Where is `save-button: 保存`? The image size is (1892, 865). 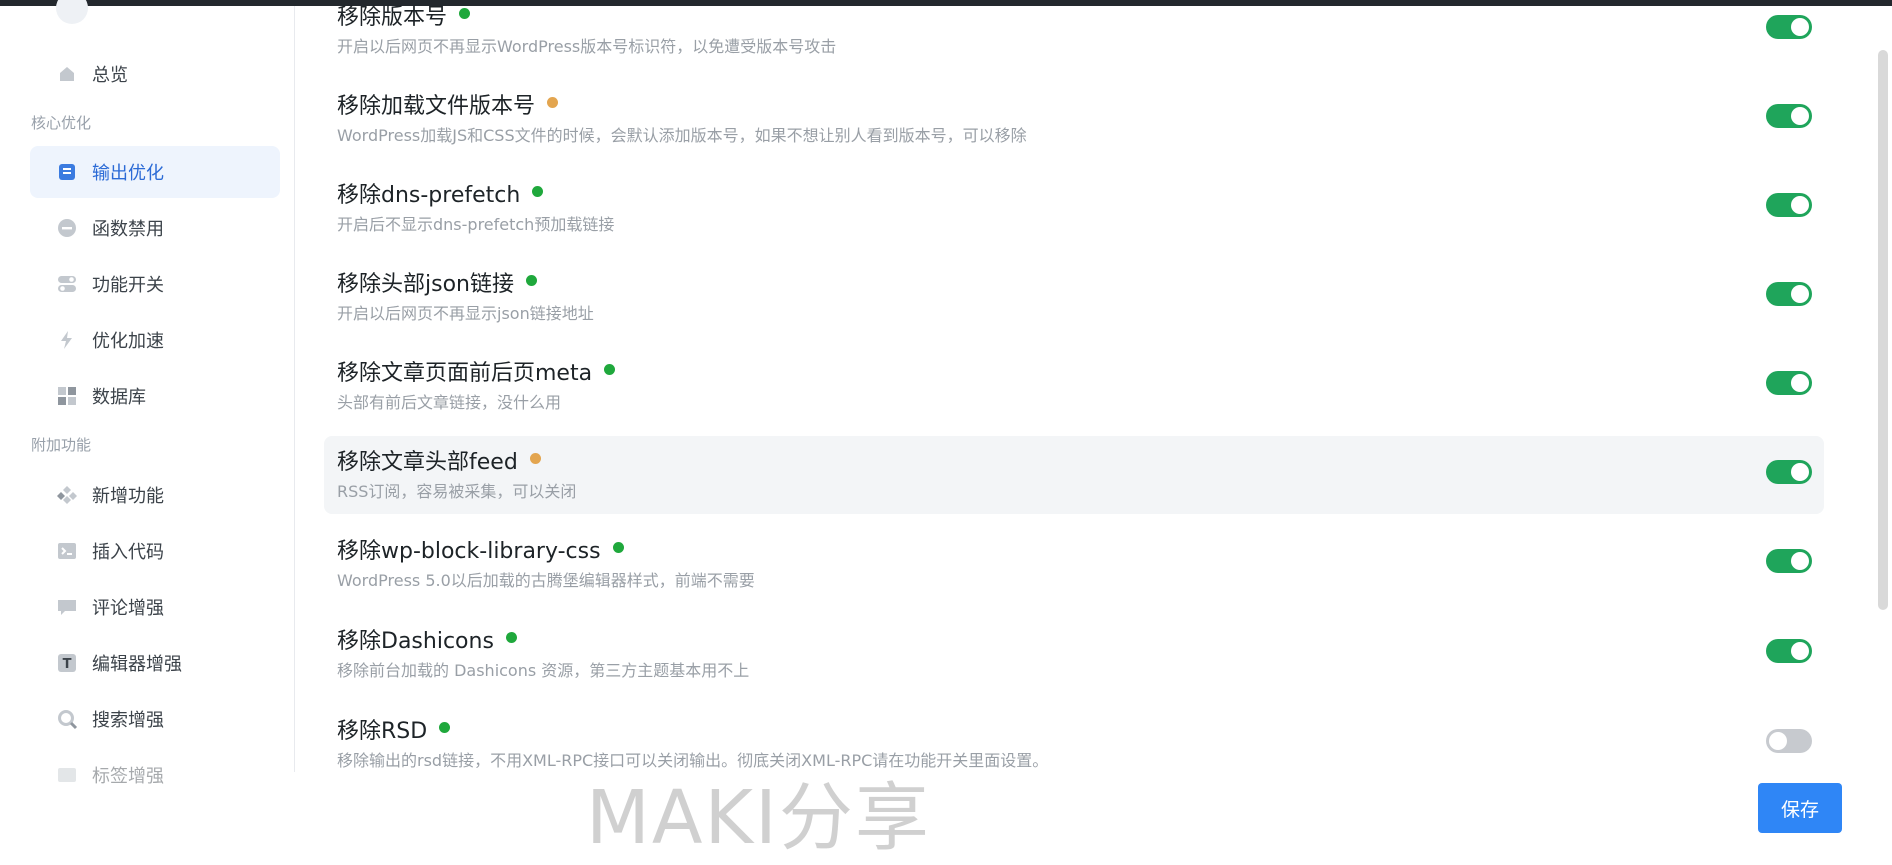
save-button: 保存 is located at coordinates (1800, 808).